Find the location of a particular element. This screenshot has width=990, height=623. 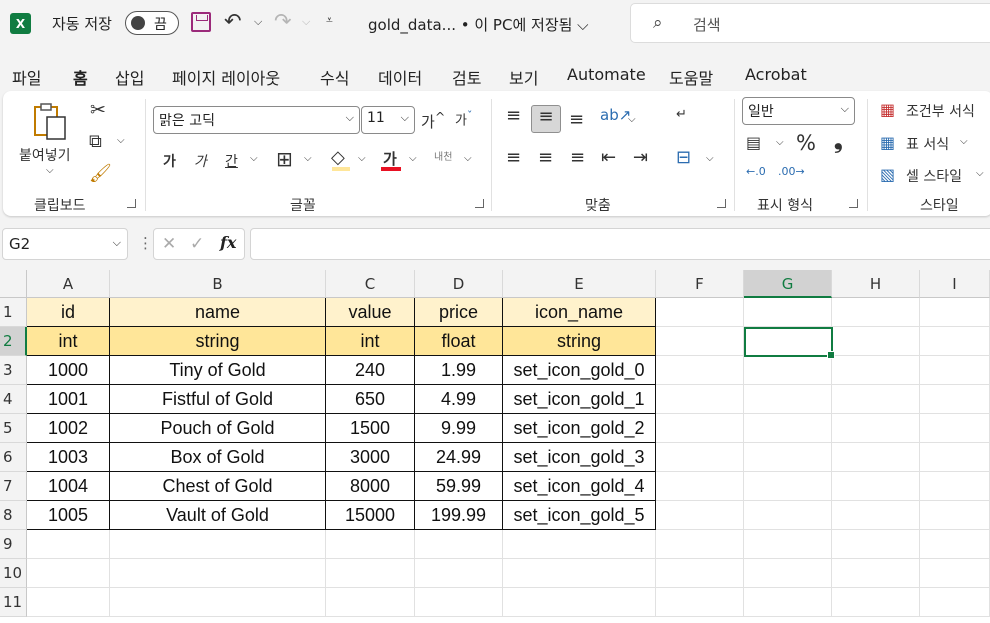

row-header-8: 8 is located at coordinates (13, 515).